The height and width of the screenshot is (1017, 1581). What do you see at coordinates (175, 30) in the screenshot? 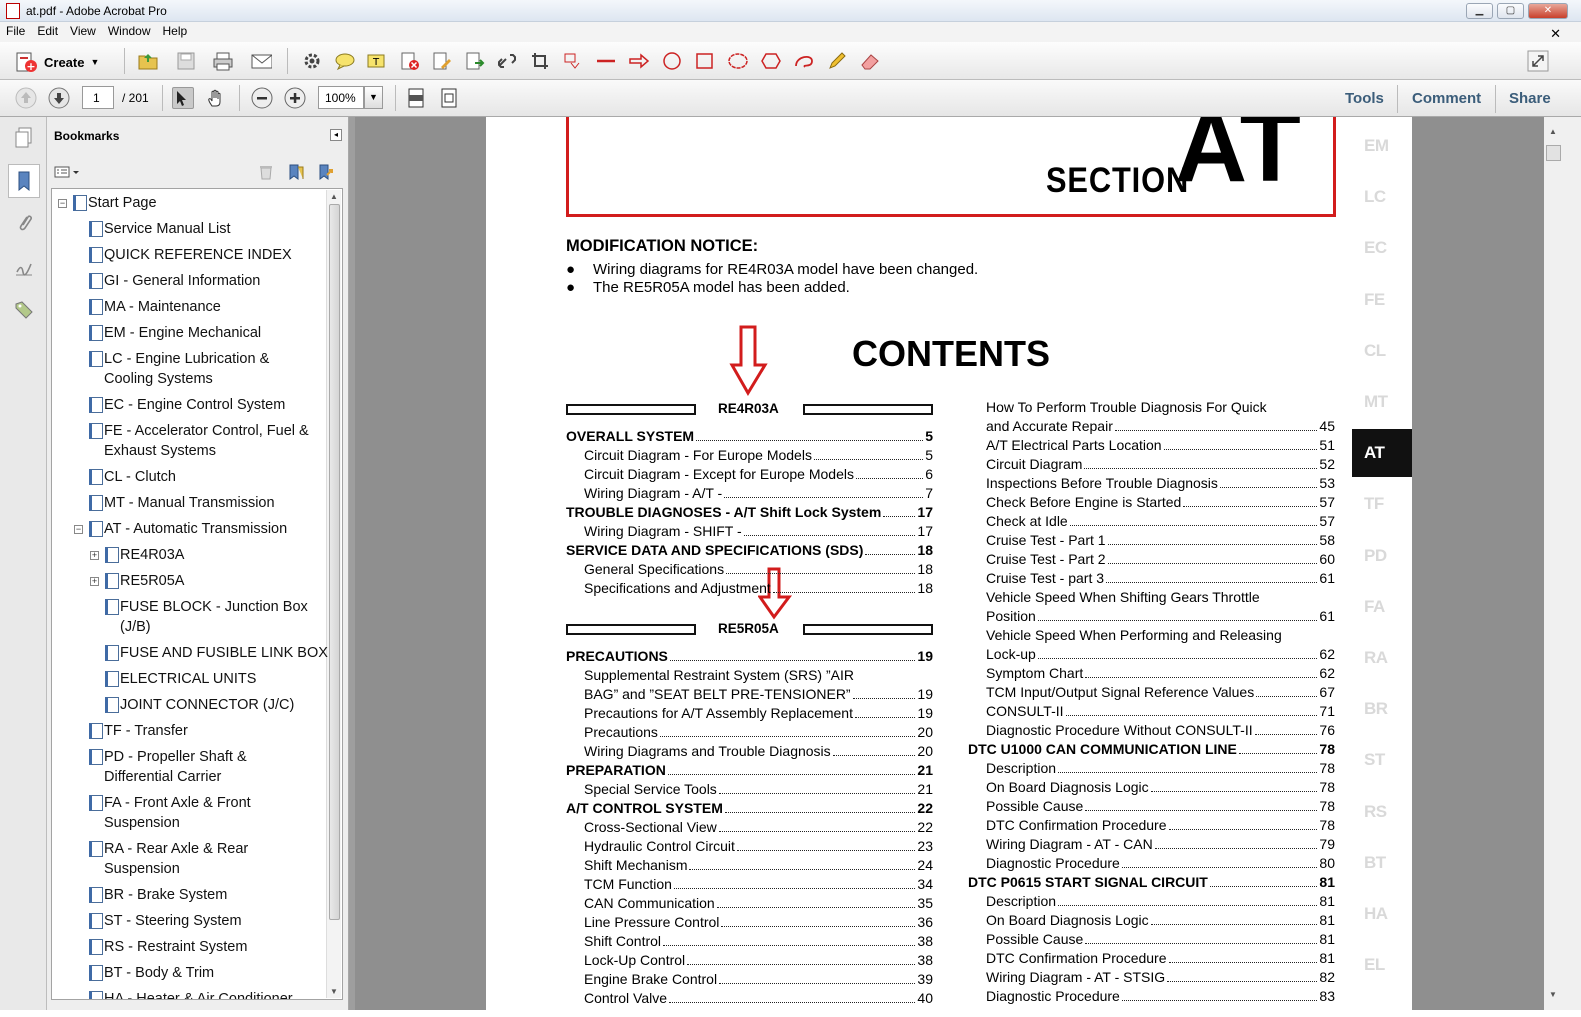
I see `menu-help: Help` at bounding box center [175, 30].